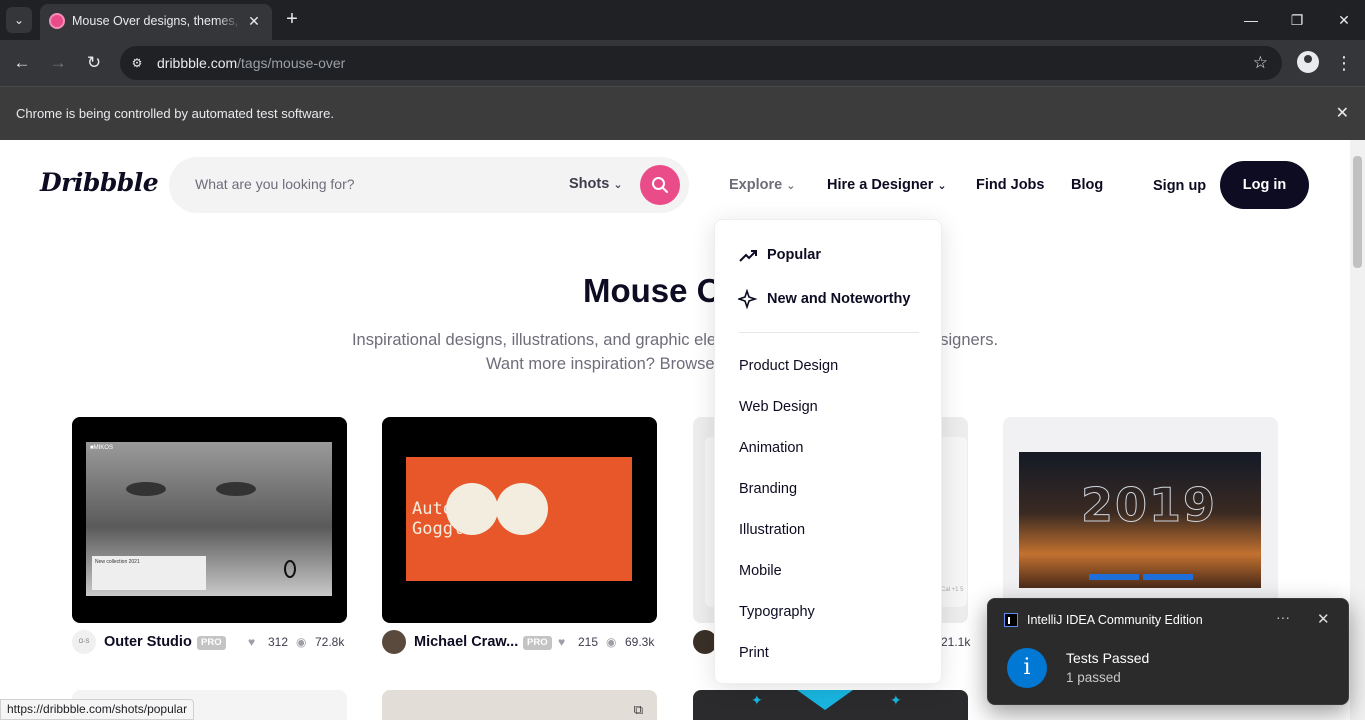 This screenshot has width=1365, height=720. What do you see at coordinates (748, 256) in the screenshot?
I see `trending-up-icon` at bounding box center [748, 256].